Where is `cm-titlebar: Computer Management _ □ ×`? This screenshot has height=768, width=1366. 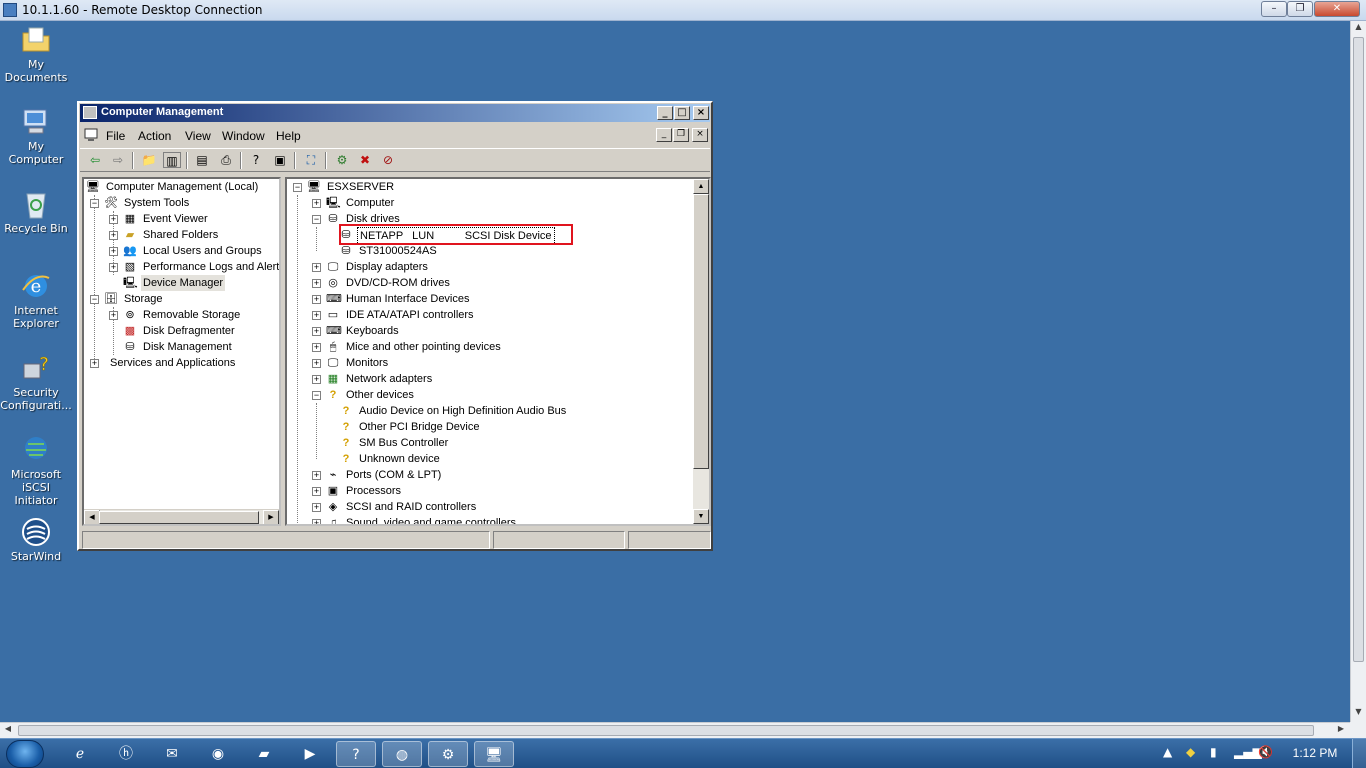 cm-titlebar: Computer Management _ □ × is located at coordinates (395, 113).